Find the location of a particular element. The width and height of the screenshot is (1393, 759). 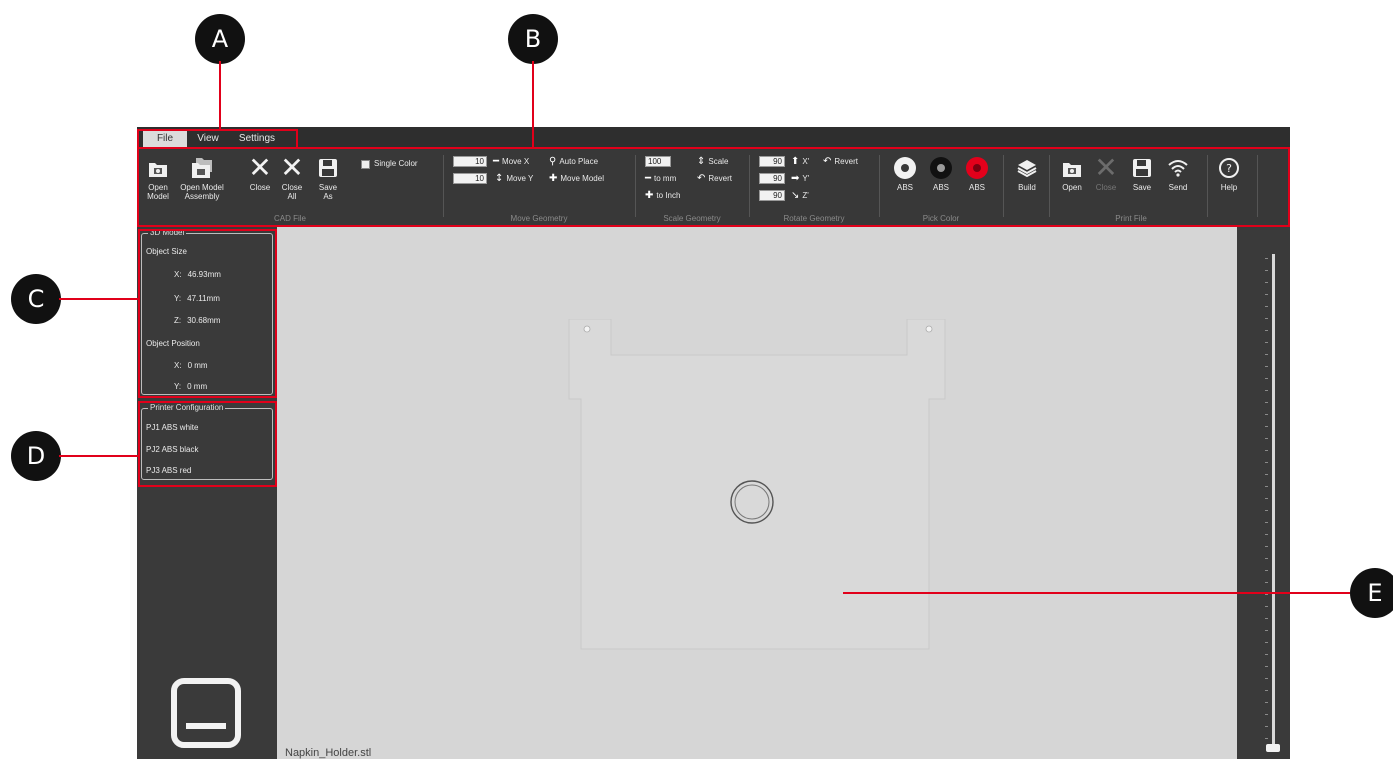

print-send-button: Send is located at coordinates (1178, 173).